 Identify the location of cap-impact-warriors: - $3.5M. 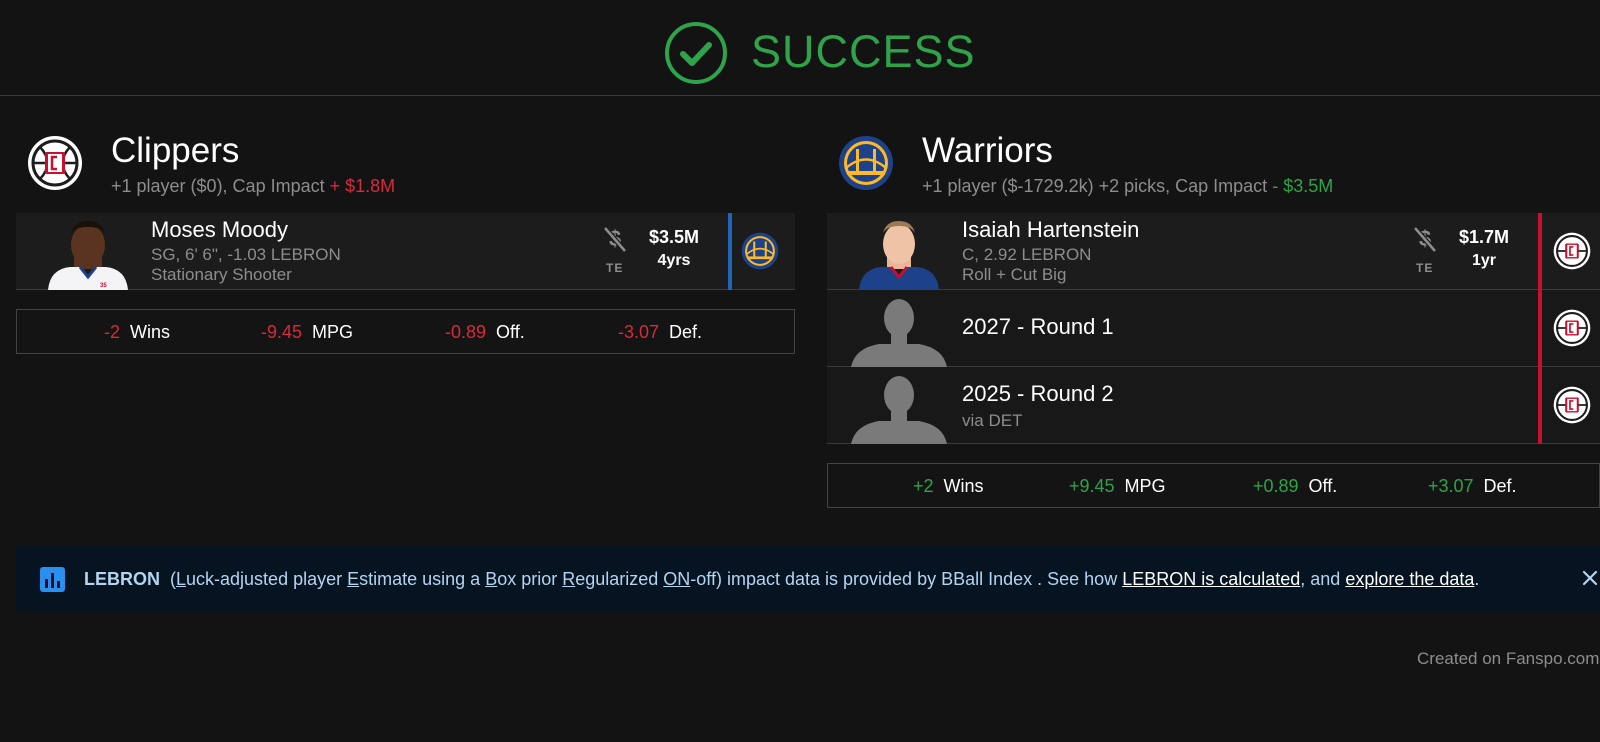
(1303, 186).